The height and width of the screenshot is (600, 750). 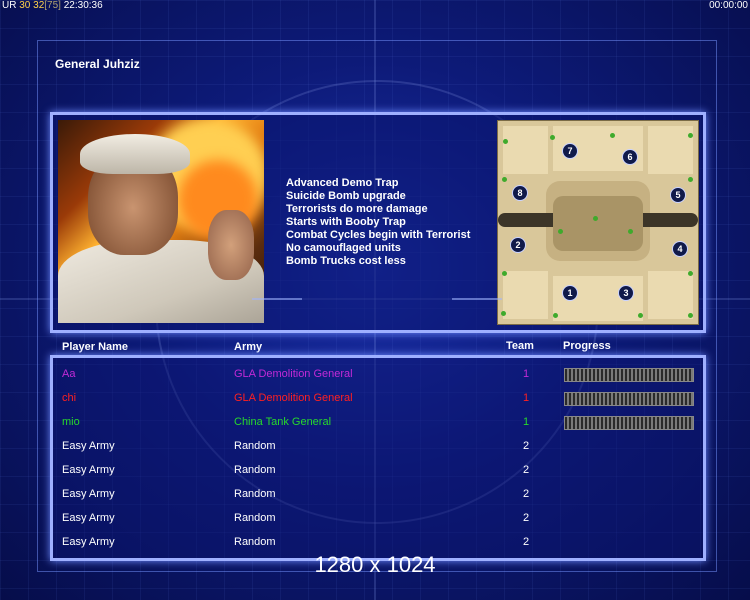 I want to click on spawn-marker: 4, so click(x=680, y=249).